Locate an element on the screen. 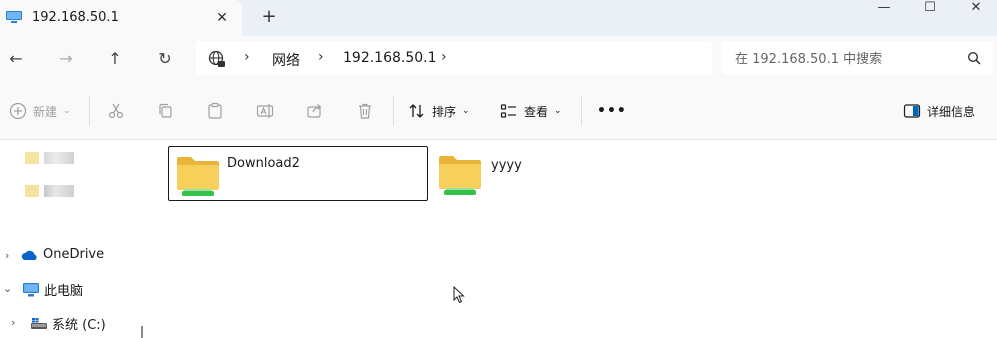 The image size is (997, 338). copy-icon is located at coordinates (165, 110).